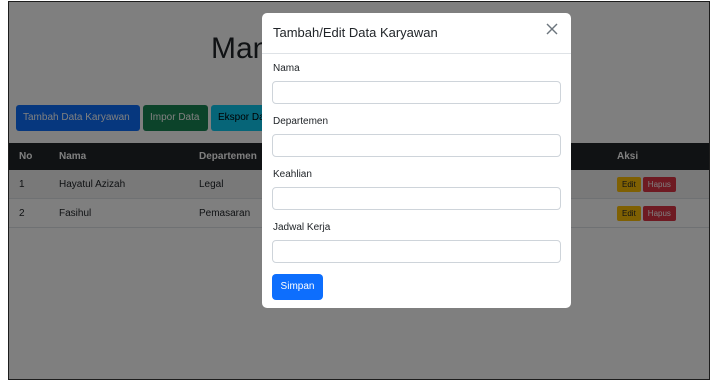  I want to click on close-icon, so click(552, 29).